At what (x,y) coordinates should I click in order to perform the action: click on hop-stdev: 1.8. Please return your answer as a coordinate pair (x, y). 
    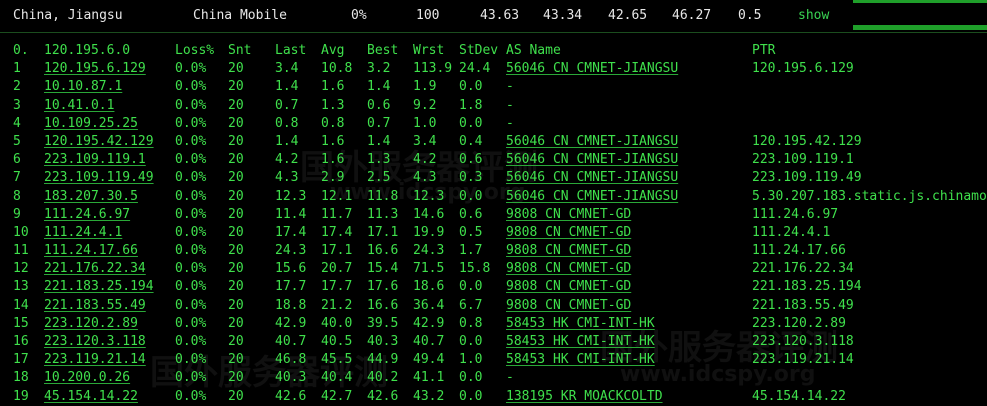
    Looking at the image, I should click on (471, 105).